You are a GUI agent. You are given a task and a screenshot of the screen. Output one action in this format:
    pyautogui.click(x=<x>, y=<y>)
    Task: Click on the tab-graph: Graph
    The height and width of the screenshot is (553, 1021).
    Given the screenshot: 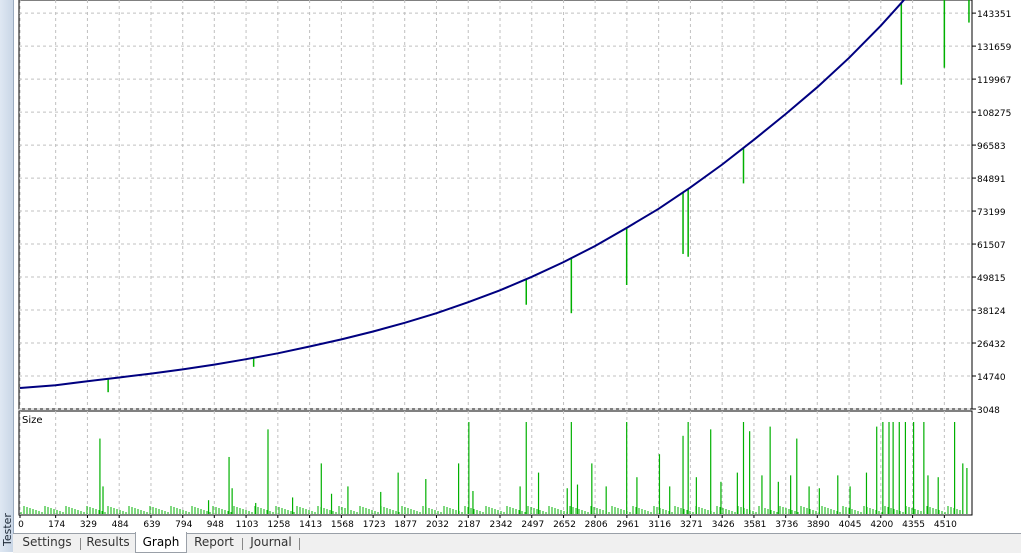 What is the action you would take?
    pyautogui.click(x=161, y=542)
    